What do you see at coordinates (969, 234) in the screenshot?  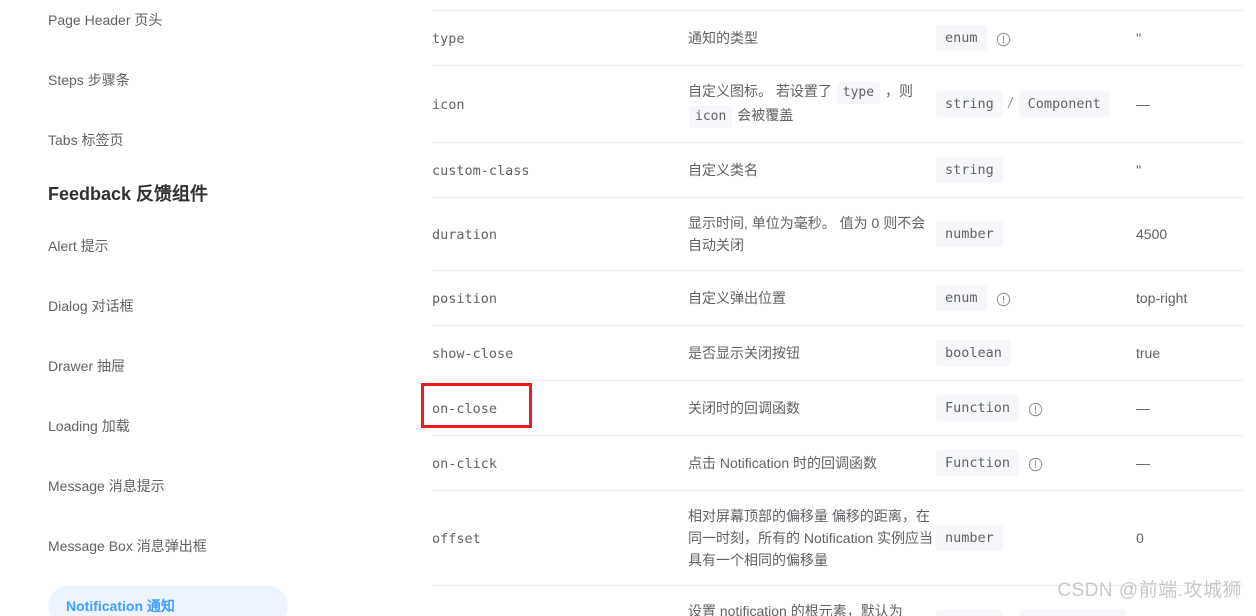 I see `type-chip: number` at bounding box center [969, 234].